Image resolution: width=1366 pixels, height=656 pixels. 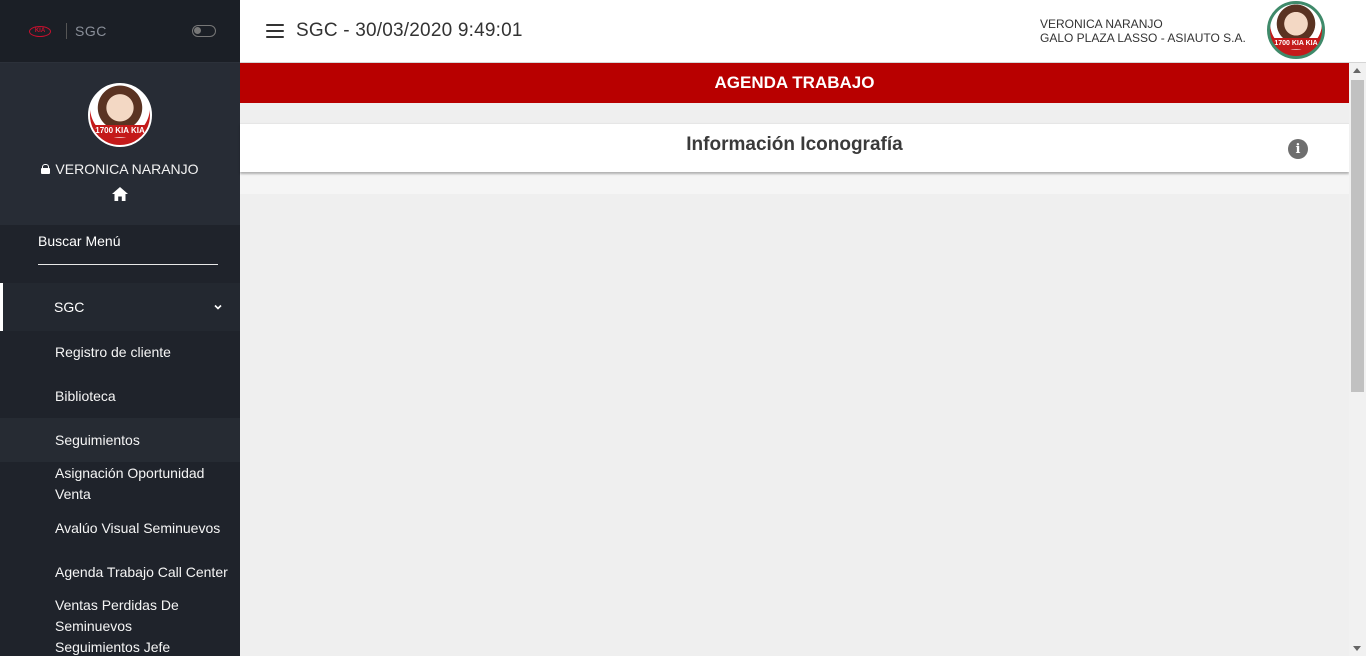 What do you see at coordinates (91, 31) in the screenshot?
I see `app-name: SGC` at bounding box center [91, 31].